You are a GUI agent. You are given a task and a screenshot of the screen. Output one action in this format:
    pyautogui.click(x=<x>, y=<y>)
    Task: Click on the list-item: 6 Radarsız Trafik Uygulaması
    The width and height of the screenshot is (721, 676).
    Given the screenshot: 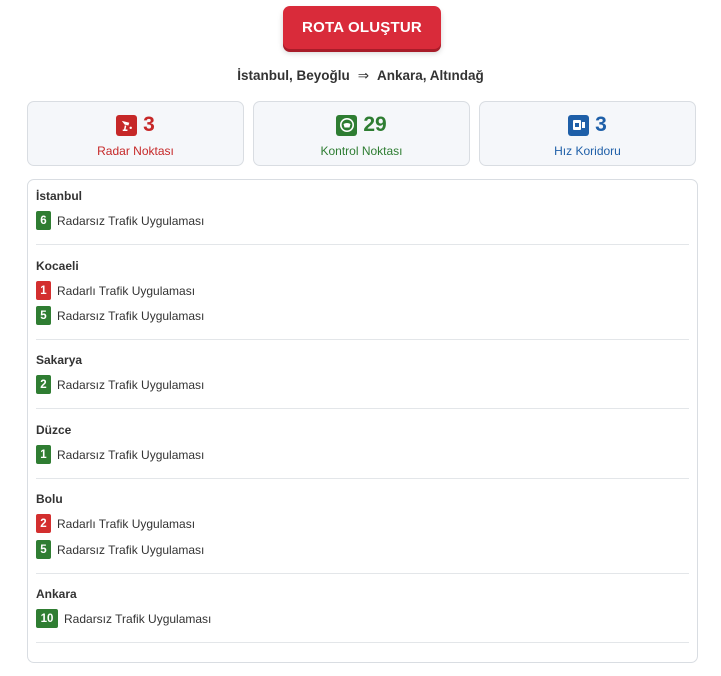 What is the action you would take?
    pyautogui.click(x=120, y=220)
    